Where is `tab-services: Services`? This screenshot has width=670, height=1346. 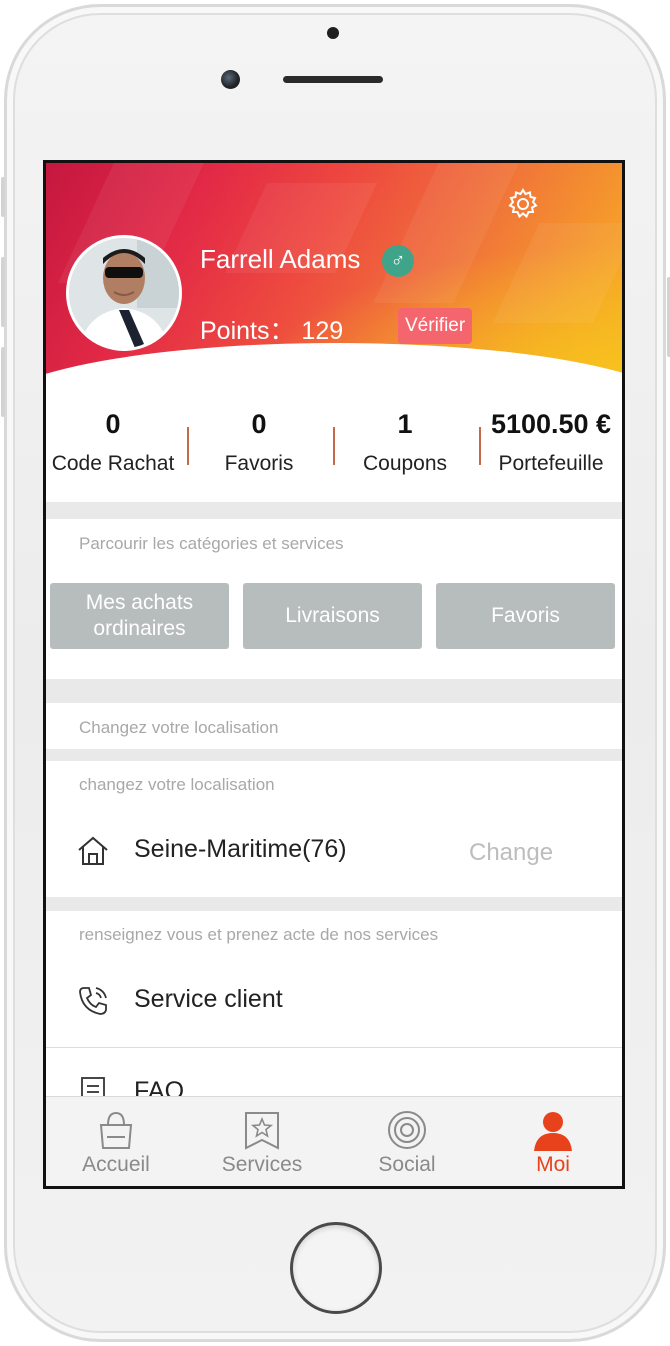 tab-services: Services is located at coordinates (262, 1143).